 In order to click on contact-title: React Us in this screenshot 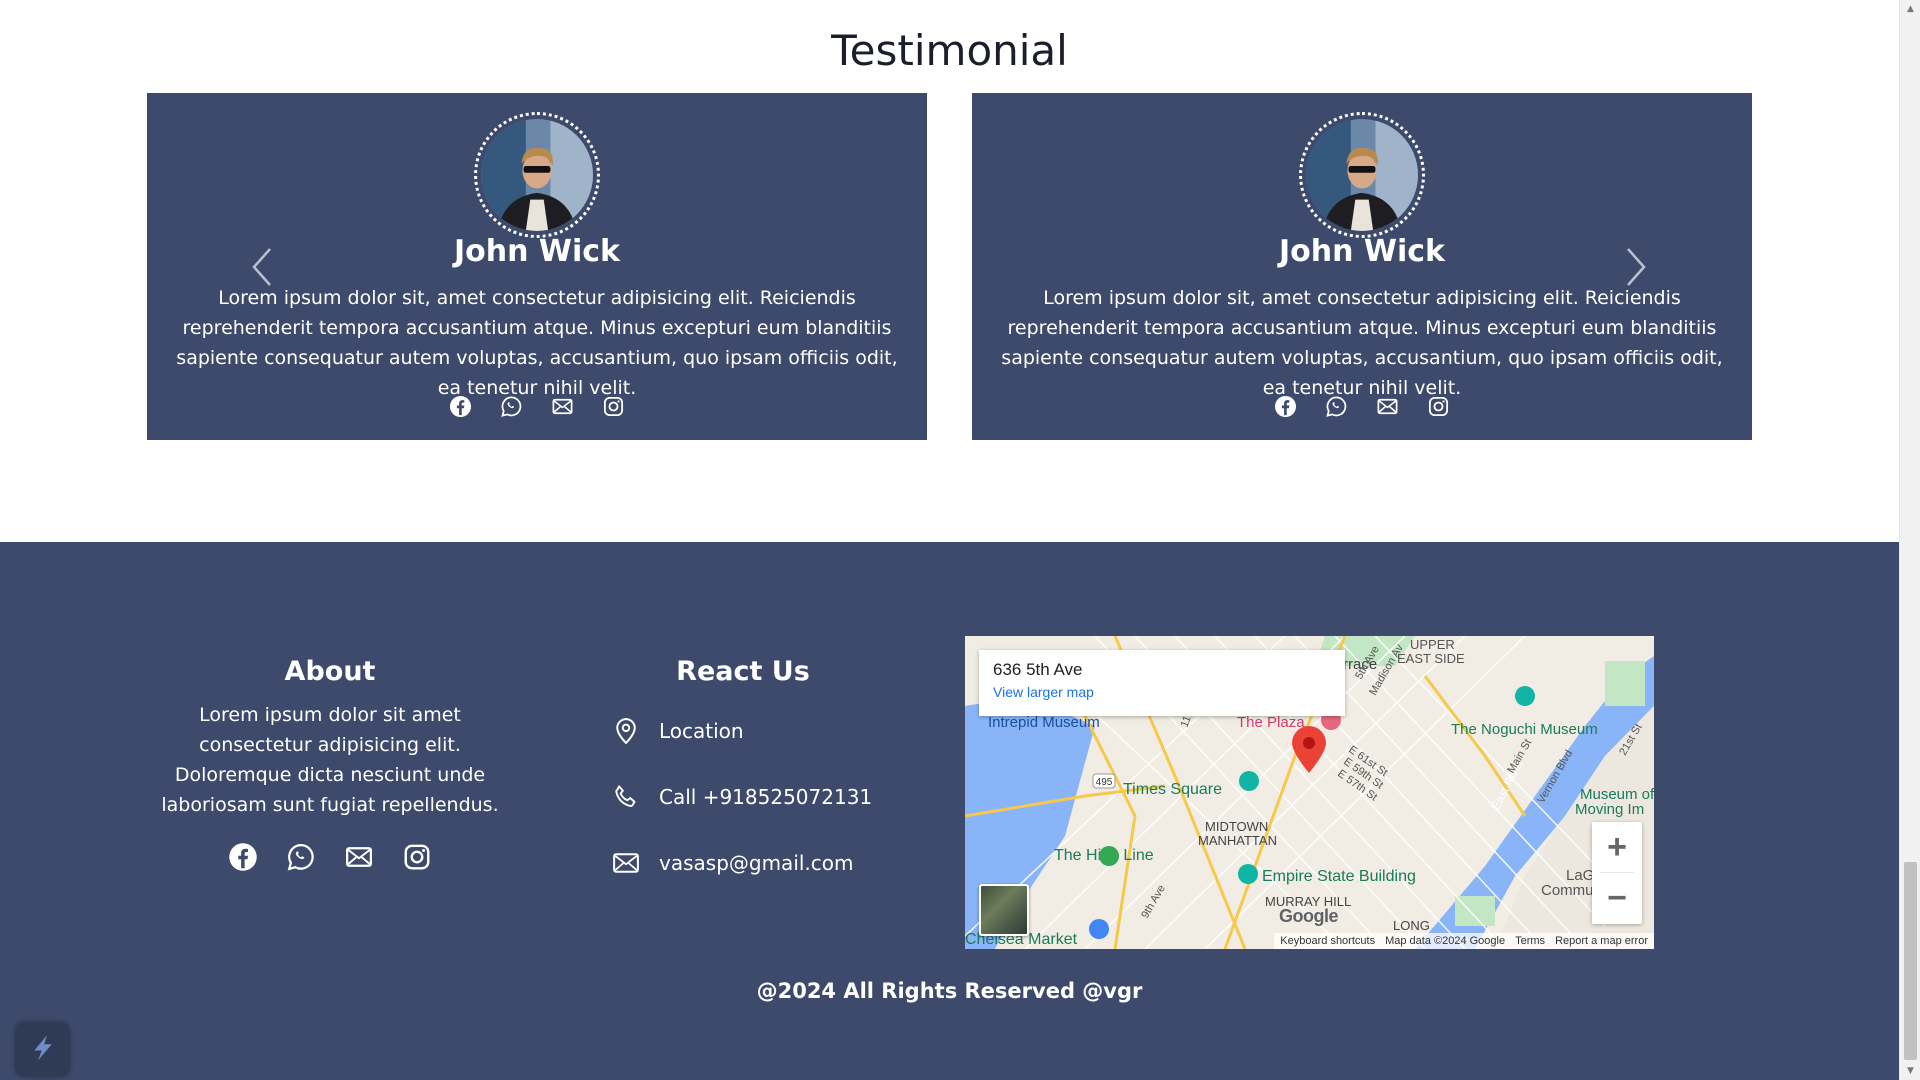, I will do `click(743, 671)`.